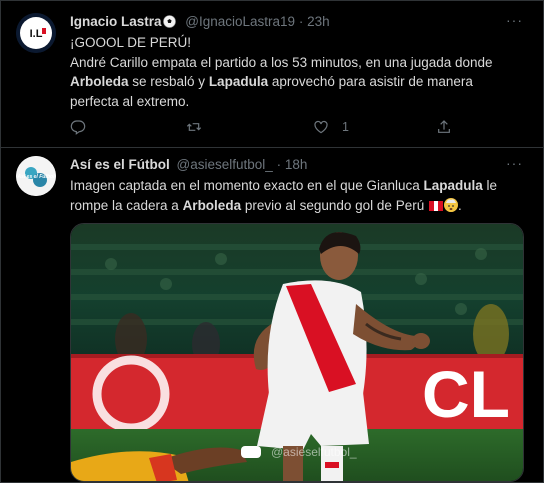 The image size is (544, 483). I want to click on like-count: 1, so click(345, 127).